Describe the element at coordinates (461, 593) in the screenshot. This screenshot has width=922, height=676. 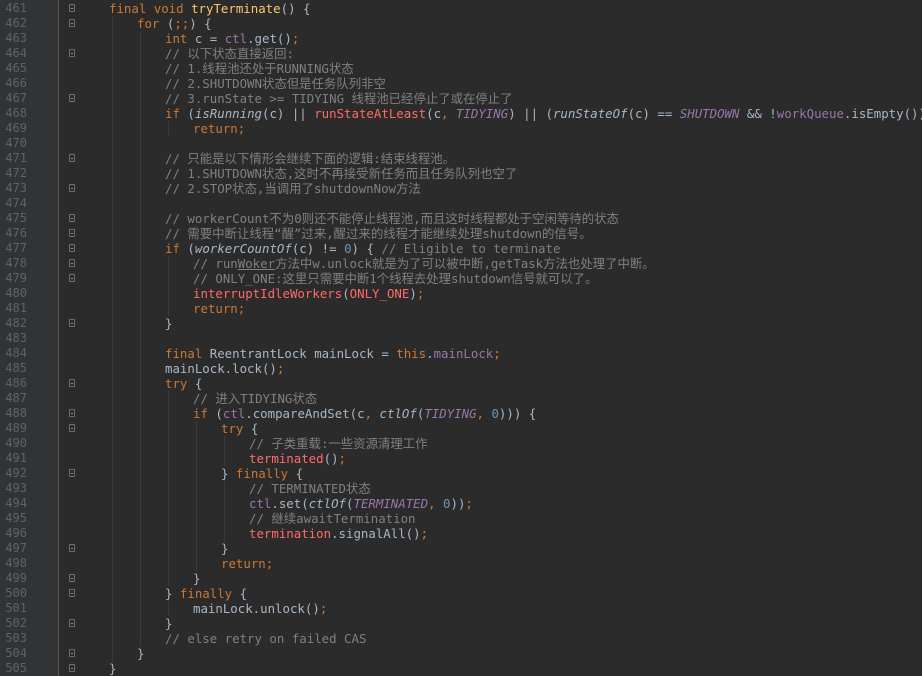
I see `code-line: 500} finally {` at that location.